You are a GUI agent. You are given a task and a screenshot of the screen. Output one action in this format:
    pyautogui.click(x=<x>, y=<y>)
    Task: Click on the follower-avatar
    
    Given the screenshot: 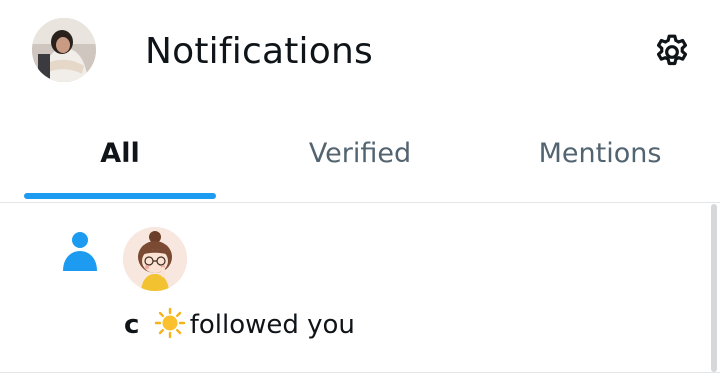 What is the action you would take?
    pyautogui.click(x=155, y=259)
    